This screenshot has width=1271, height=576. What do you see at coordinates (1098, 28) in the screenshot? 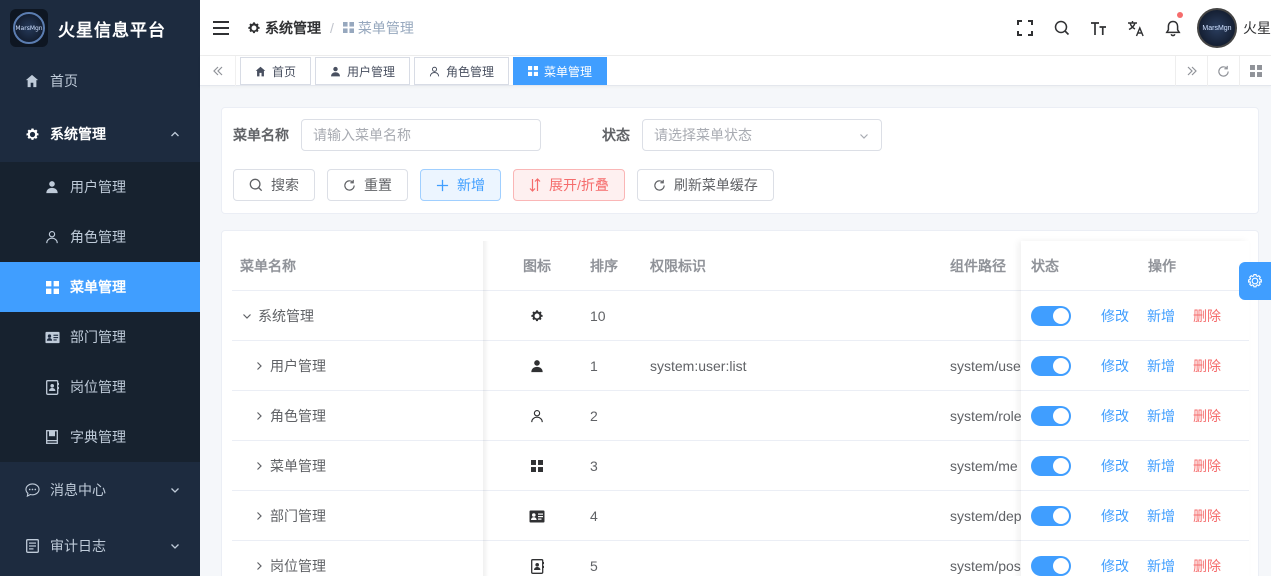
I see `font-size-icon` at bounding box center [1098, 28].